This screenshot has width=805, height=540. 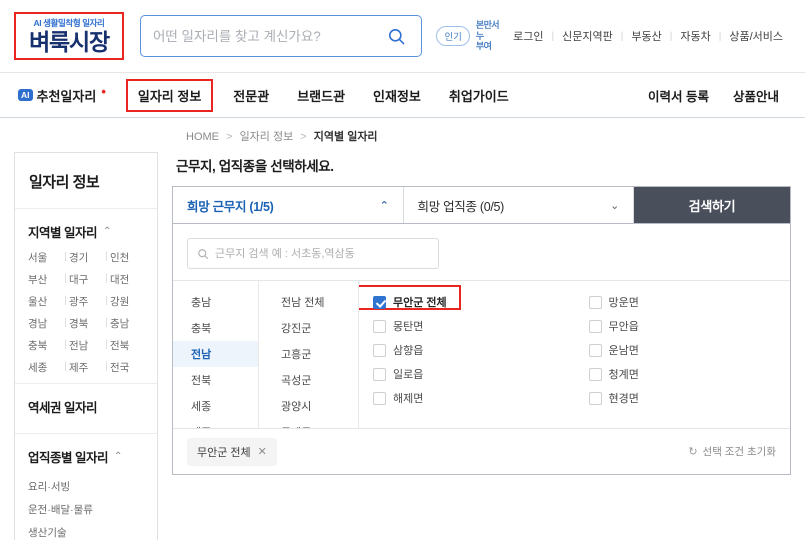 What do you see at coordinates (689, 398) in the screenshot?
I see `town-checkbox-hyeongyeong: 현경면` at bounding box center [689, 398].